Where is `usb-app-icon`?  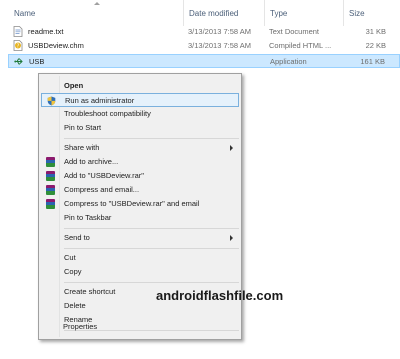 usb-app-icon is located at coordinates (19, 61).